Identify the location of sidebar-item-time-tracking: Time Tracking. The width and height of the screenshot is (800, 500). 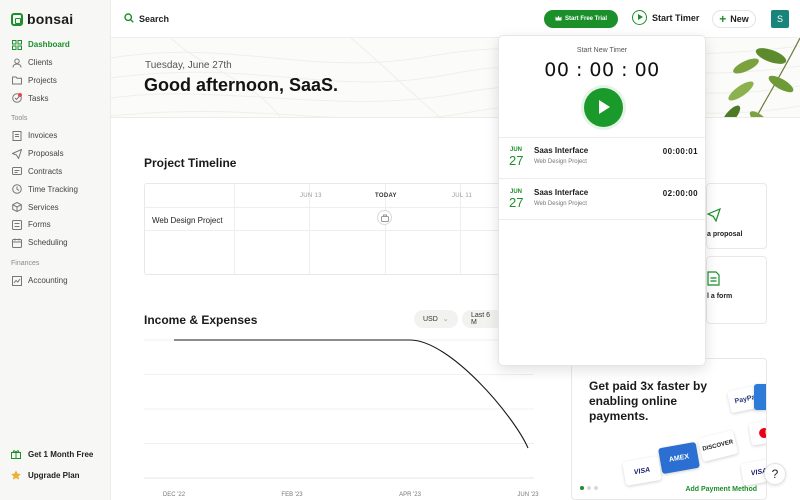
(55, 189).